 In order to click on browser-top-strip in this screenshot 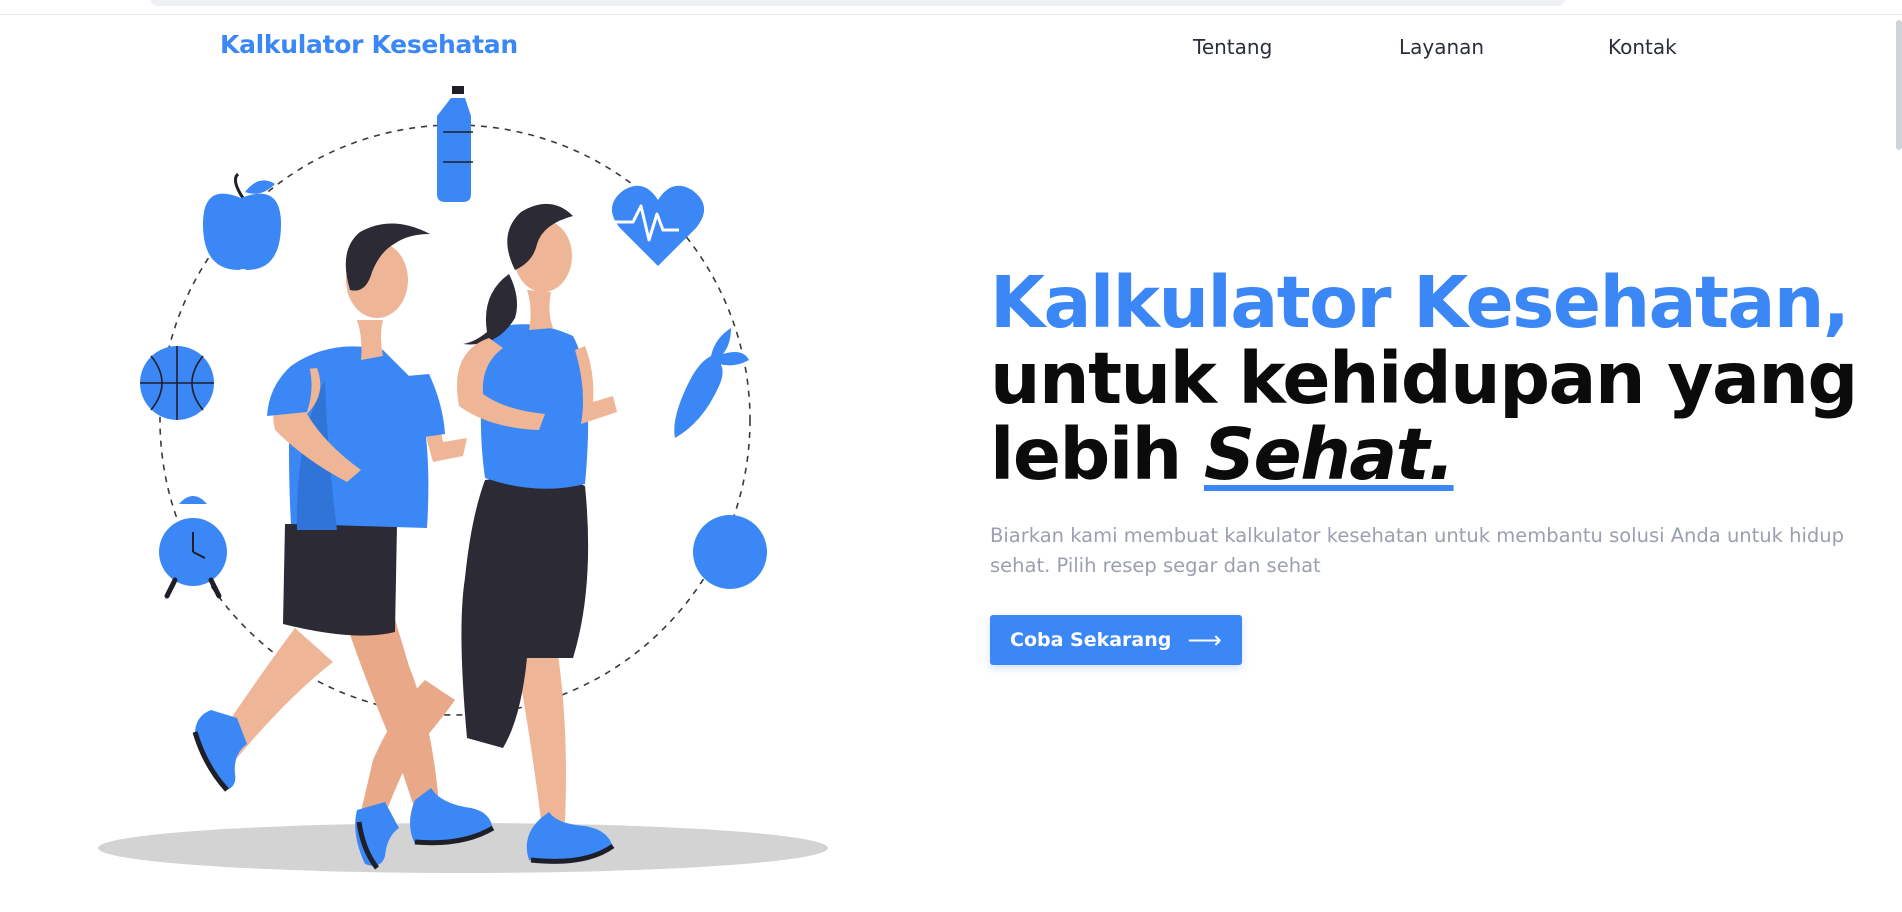, I will do `click(951, 7)`.